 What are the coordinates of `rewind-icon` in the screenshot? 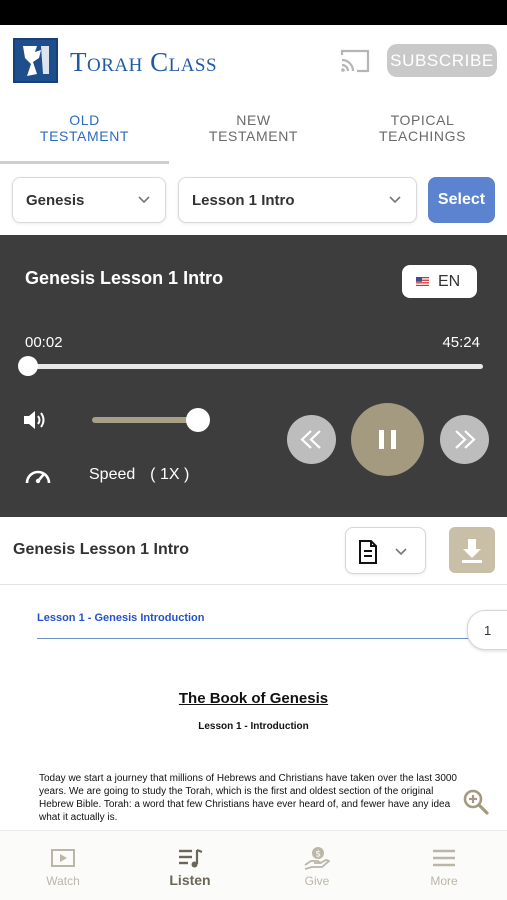 It's located at (310, 439).